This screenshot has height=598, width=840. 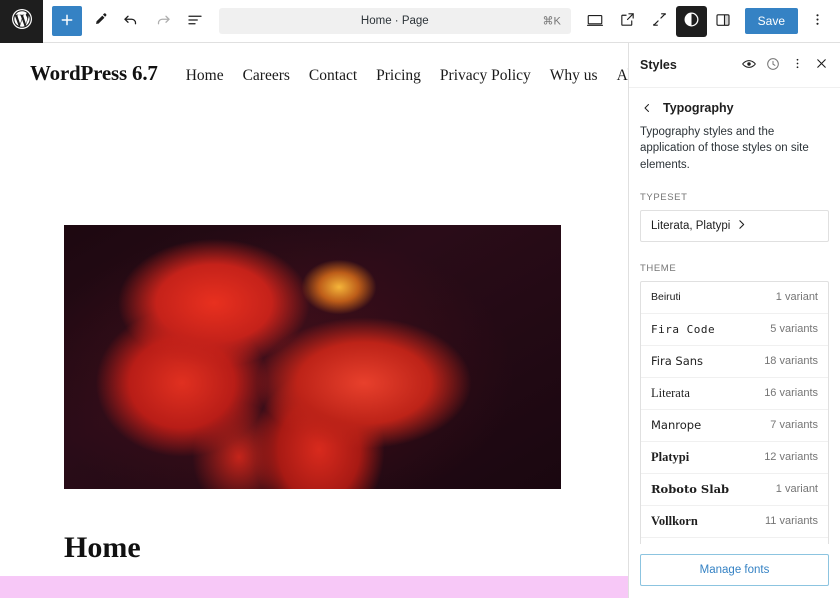 I want to click on typography-breadcrumb: Typography, so click(x=734, y=106).